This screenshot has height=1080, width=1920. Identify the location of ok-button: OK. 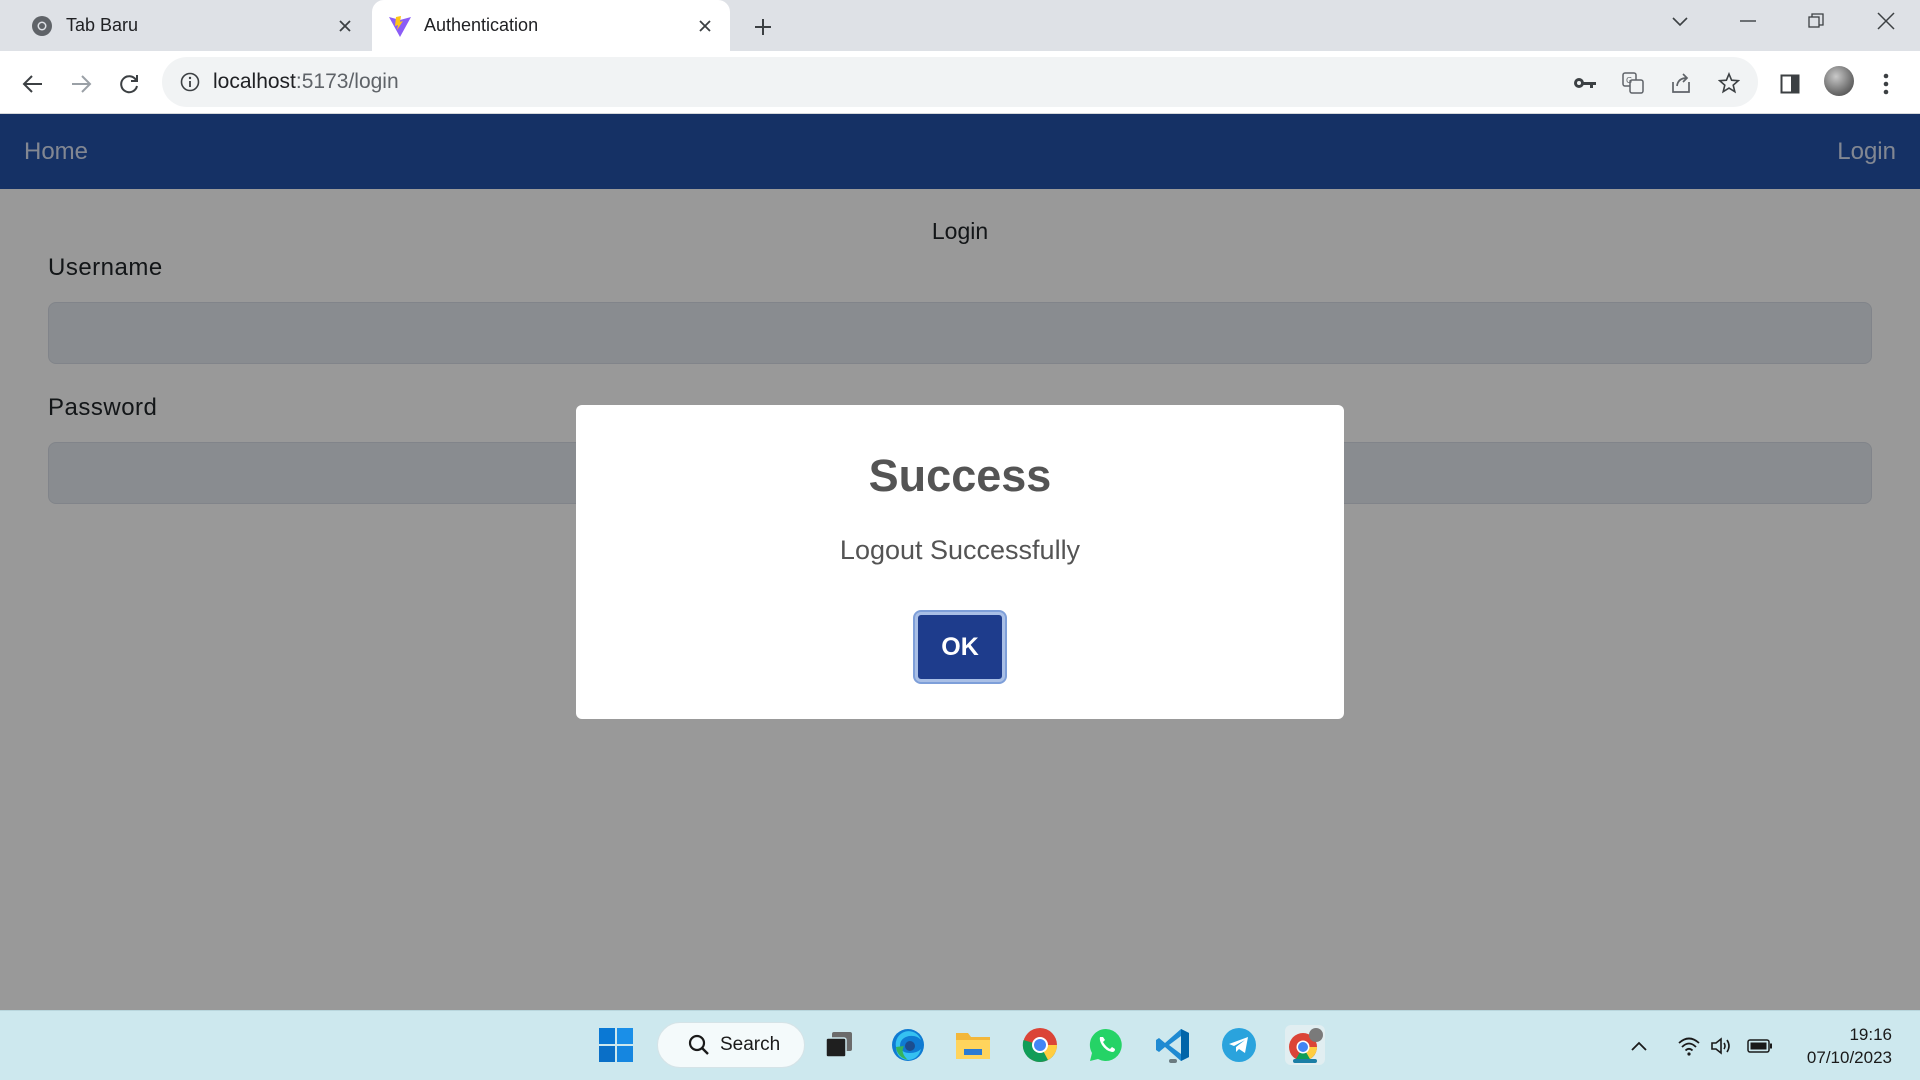
(960, 647).